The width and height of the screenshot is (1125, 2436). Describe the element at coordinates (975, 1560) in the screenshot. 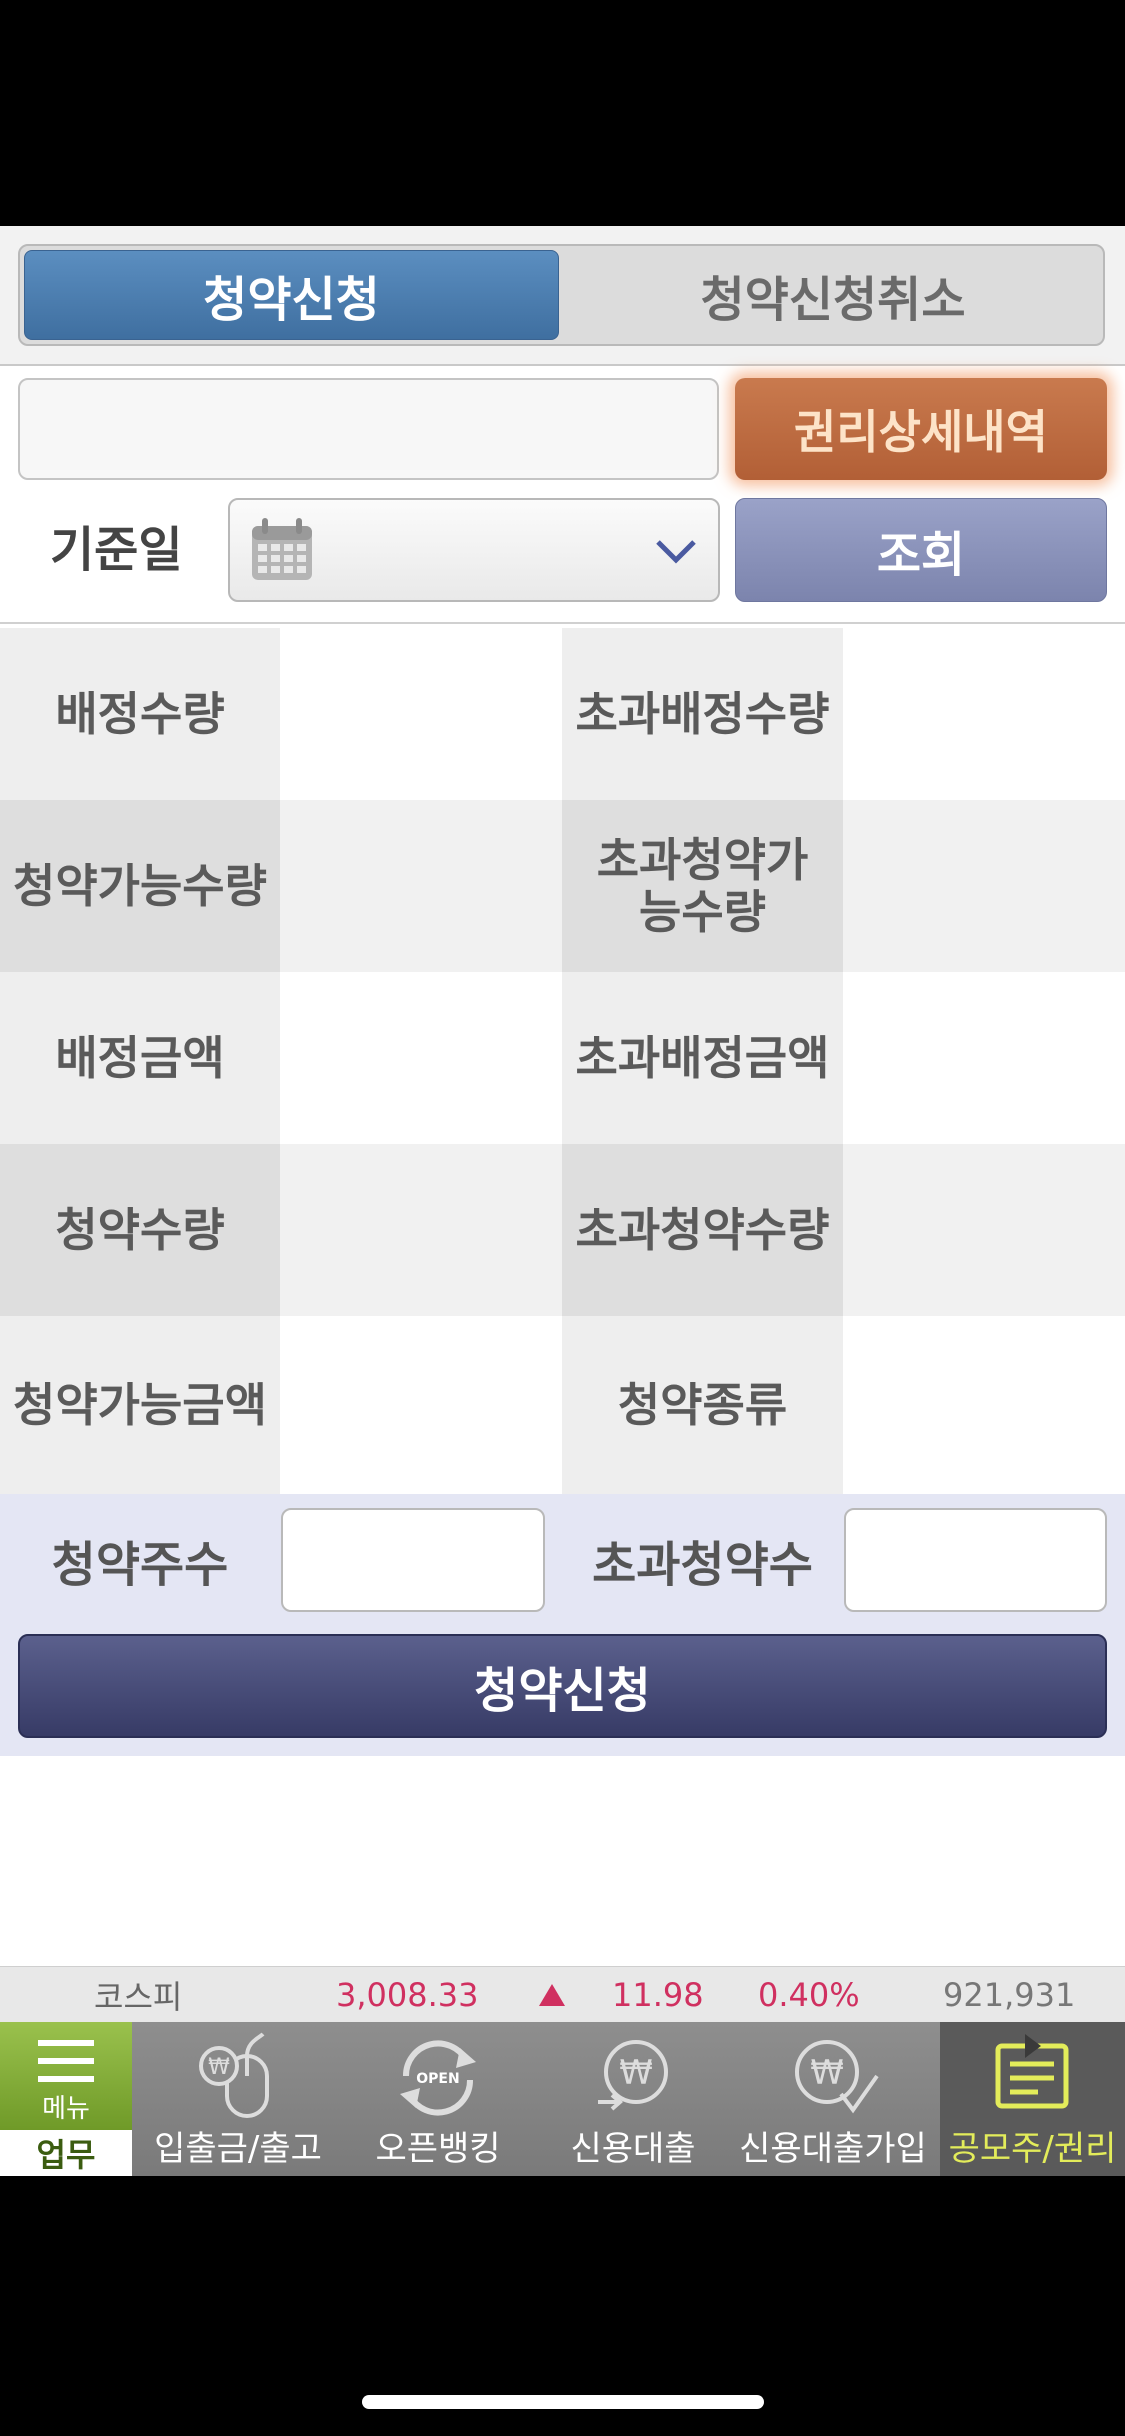

I see `excess-input` at that location.